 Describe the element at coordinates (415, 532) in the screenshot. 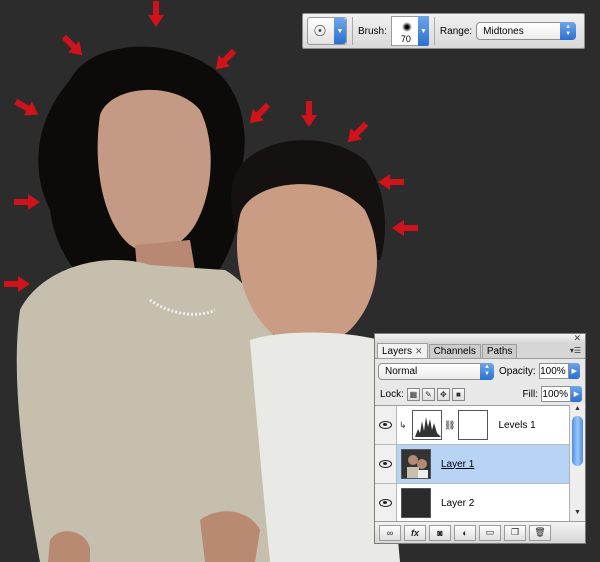

I see `fx-icon: fx` at that location.